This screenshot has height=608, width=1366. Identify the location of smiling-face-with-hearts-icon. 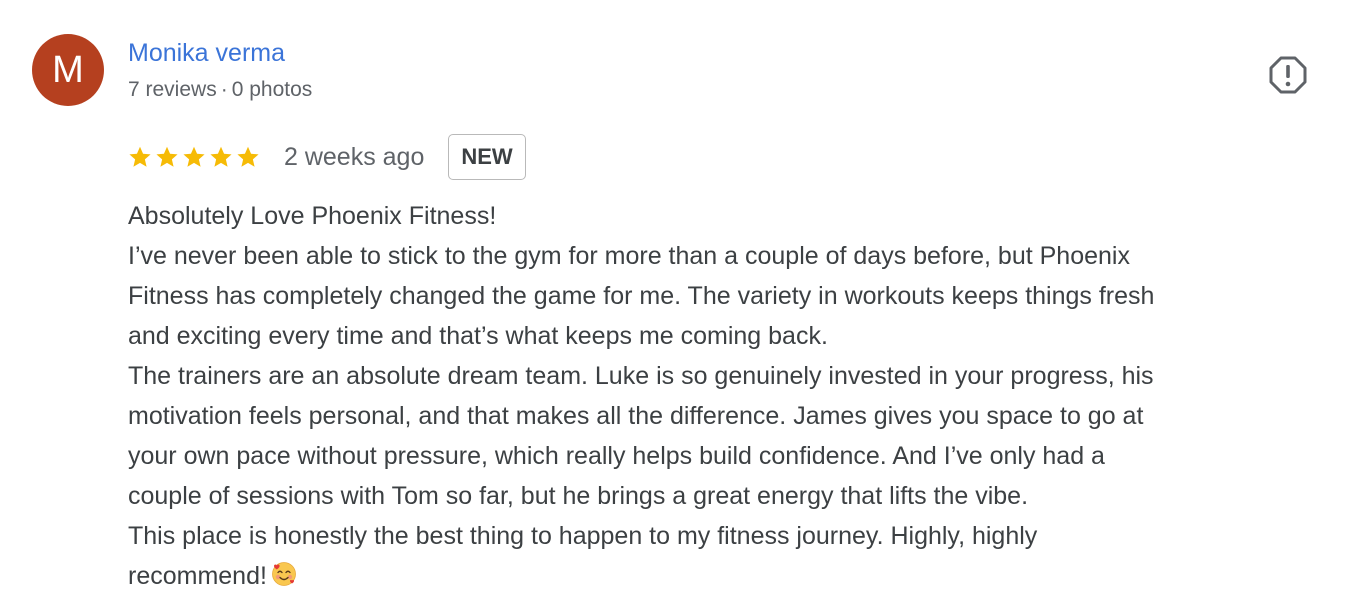
(284, 574).